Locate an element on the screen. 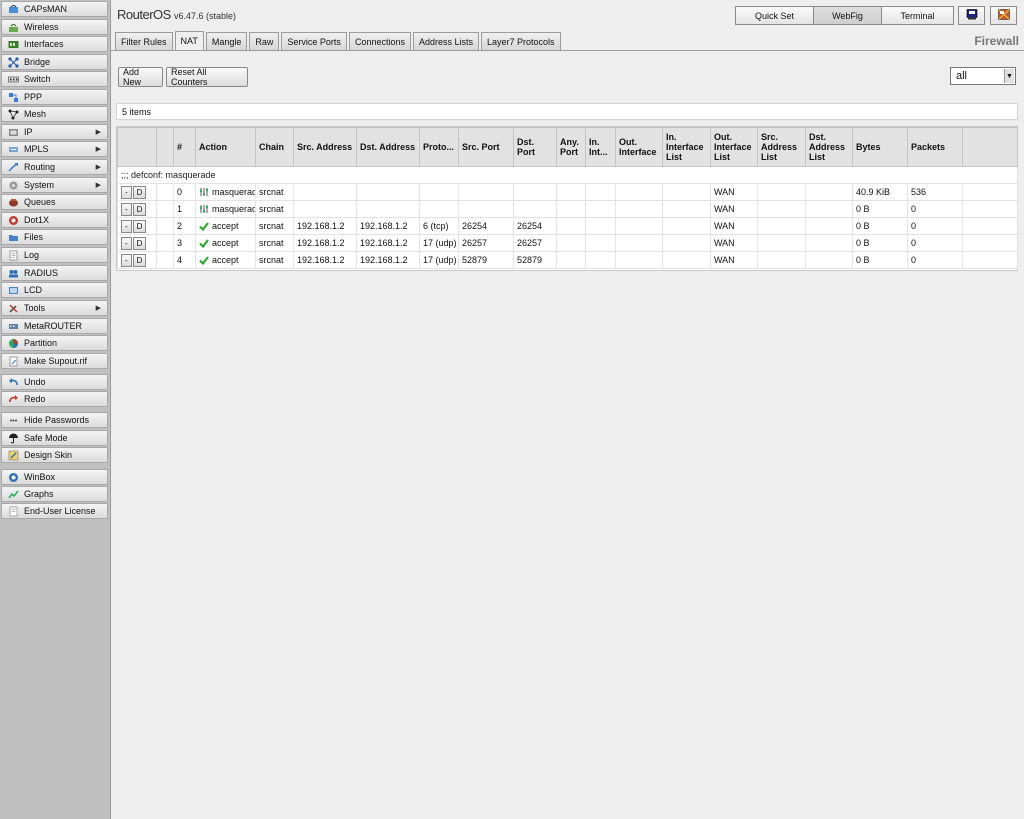 The width and height of the screenshot is (1024, 819). sidebar-item-graphs: Graphs is located at coordinates (54, 494).